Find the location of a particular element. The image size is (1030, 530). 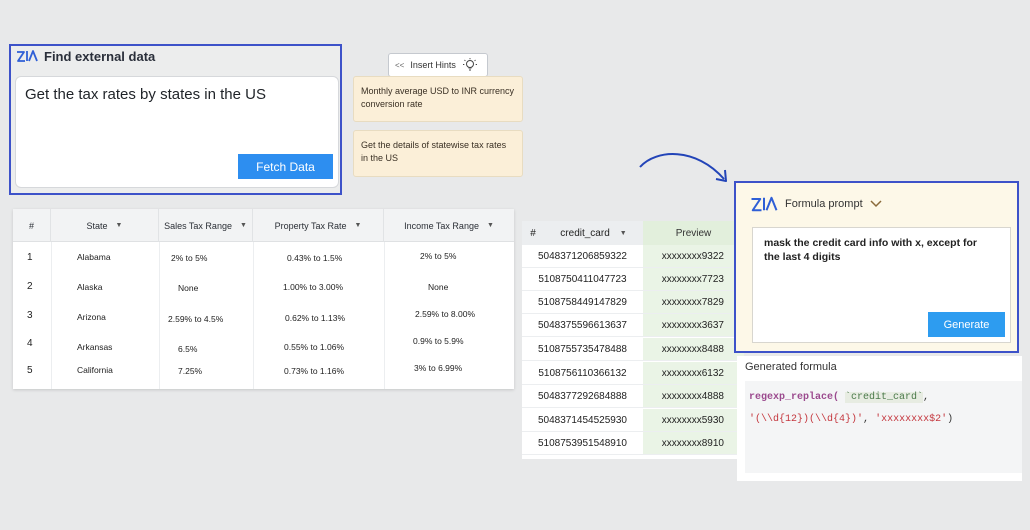

sales-tax-cell: 2.59% to 4.5% is located at coordinates (195, 319).